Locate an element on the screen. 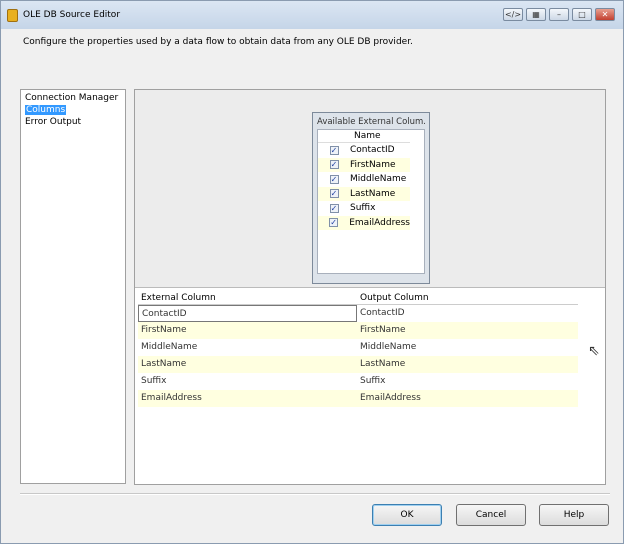 This screenshot has height=544, width=628. mouse-cursor: ⇖ is located at coordinates (594, 351).